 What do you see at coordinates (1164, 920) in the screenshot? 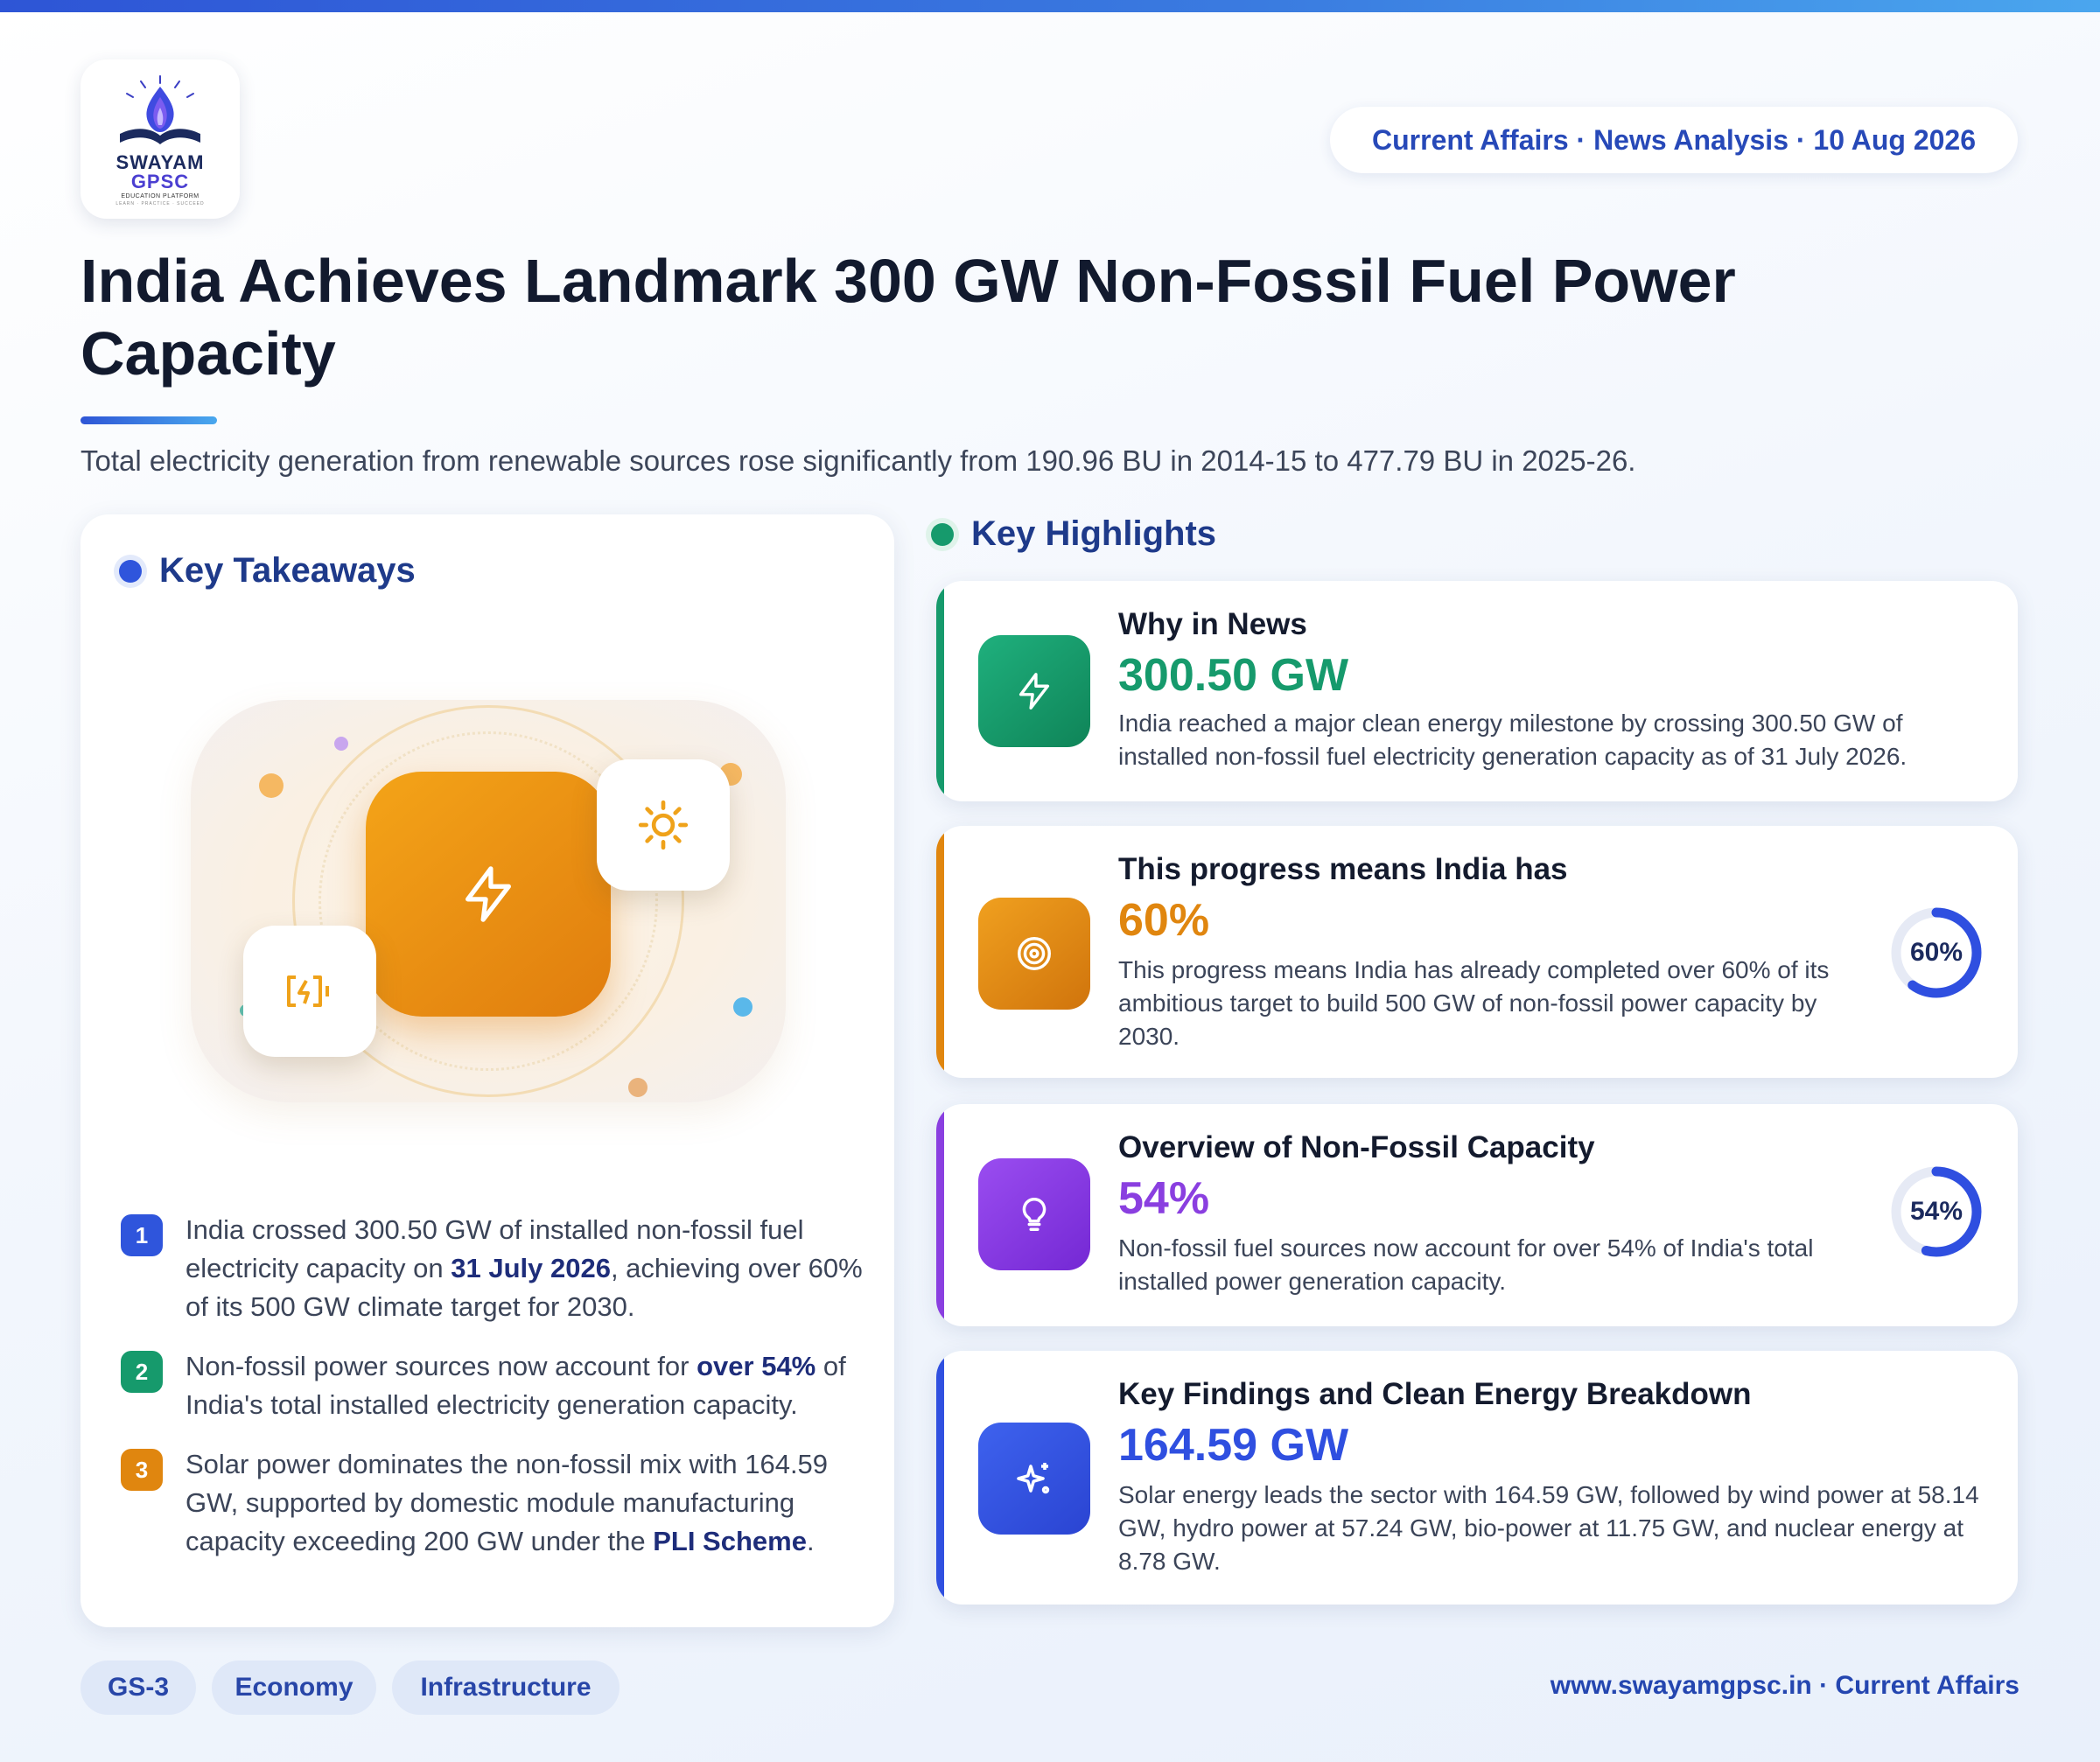
I see `card-value: 60%` at bounding box center [1164, 920].